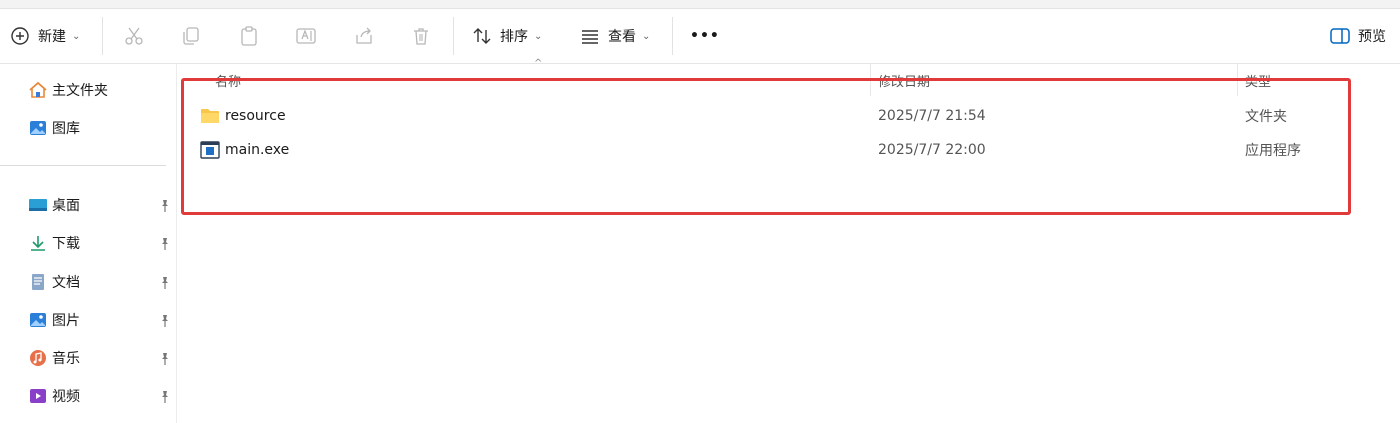 The height and width of the screenshot is (423, 1400). I want to click on plus-circle-icon, so click(20, 36).